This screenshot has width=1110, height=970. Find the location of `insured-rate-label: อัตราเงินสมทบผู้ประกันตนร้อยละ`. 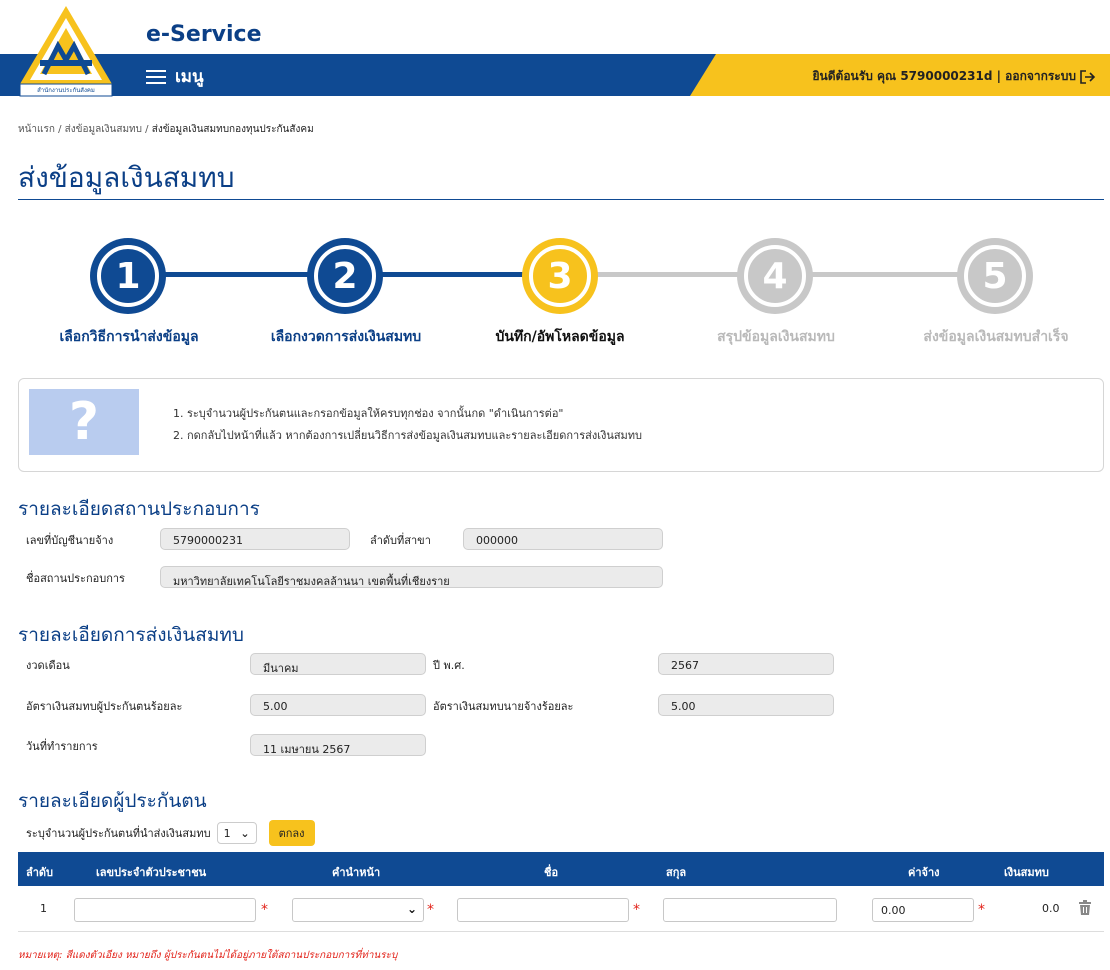

insured-rate-label: อัตราเงินสมทบผู้ประกันตนร้อยละ is located at coordinates (104, 706).